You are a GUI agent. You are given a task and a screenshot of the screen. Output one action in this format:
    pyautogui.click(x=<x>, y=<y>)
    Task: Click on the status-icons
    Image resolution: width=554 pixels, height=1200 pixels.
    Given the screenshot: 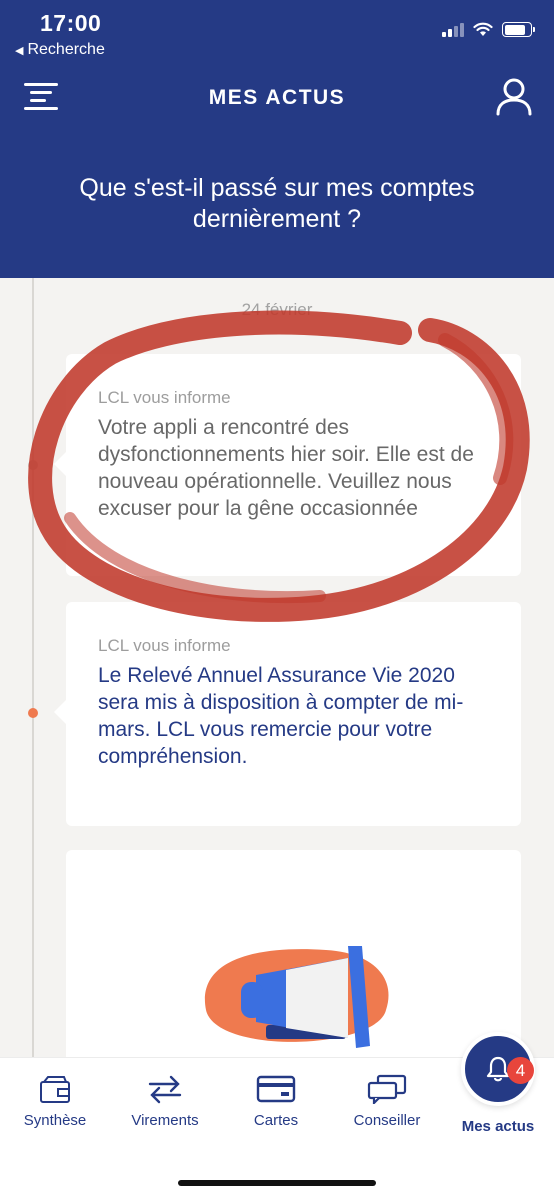 What is the action you would take?
    pyautogui.click(x=488, y=29)
    